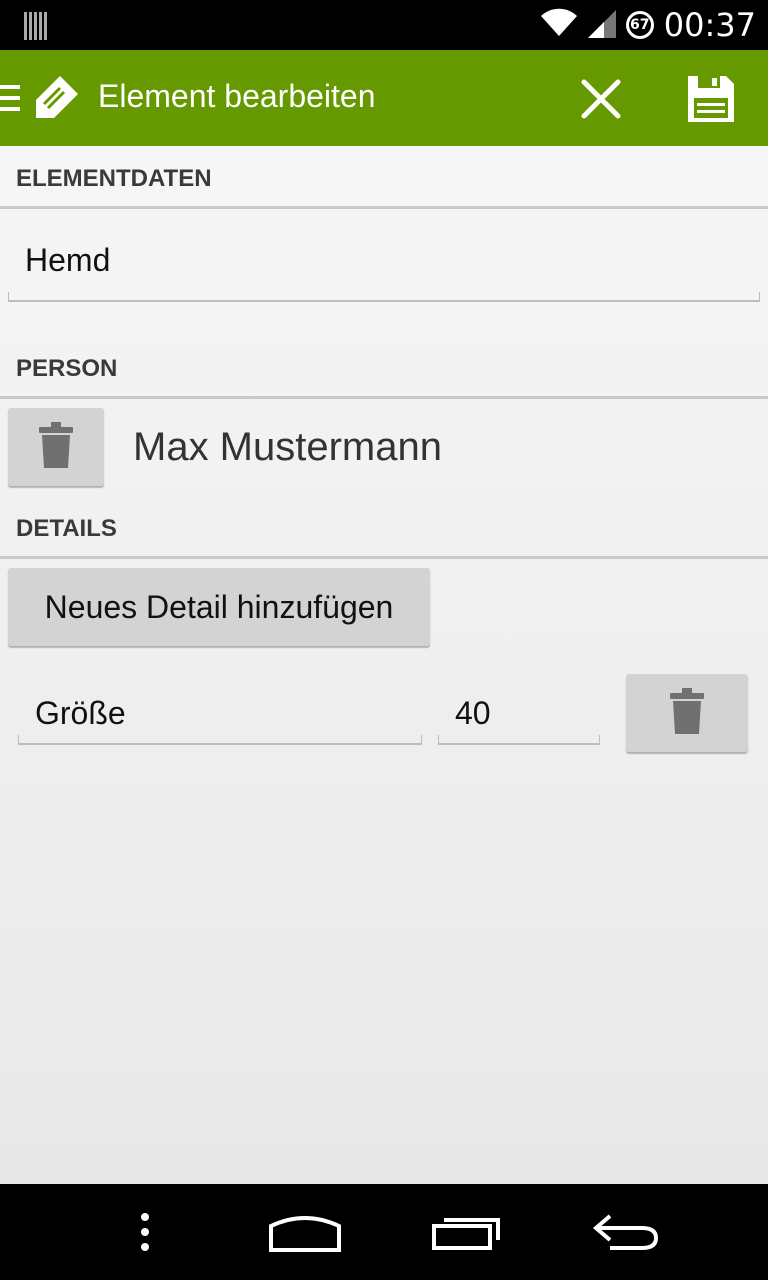  I want to click on section-header-person: PERSON, so click(67, 368).